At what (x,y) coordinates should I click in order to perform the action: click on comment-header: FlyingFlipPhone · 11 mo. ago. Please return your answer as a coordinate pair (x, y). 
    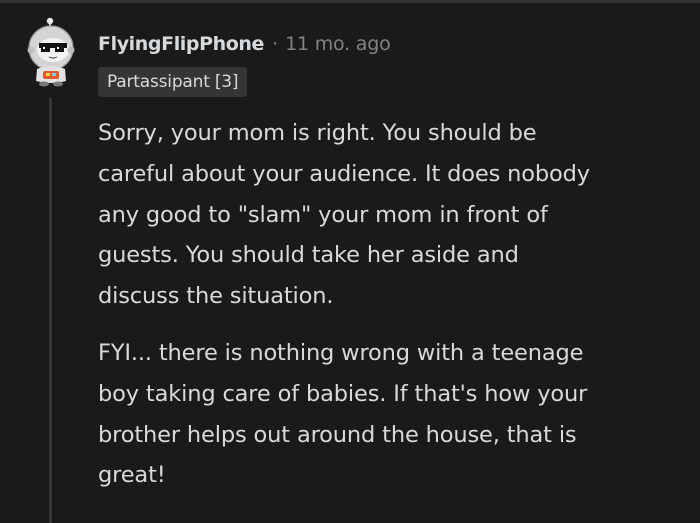
    Looking at the image, I should click on (244, 44).